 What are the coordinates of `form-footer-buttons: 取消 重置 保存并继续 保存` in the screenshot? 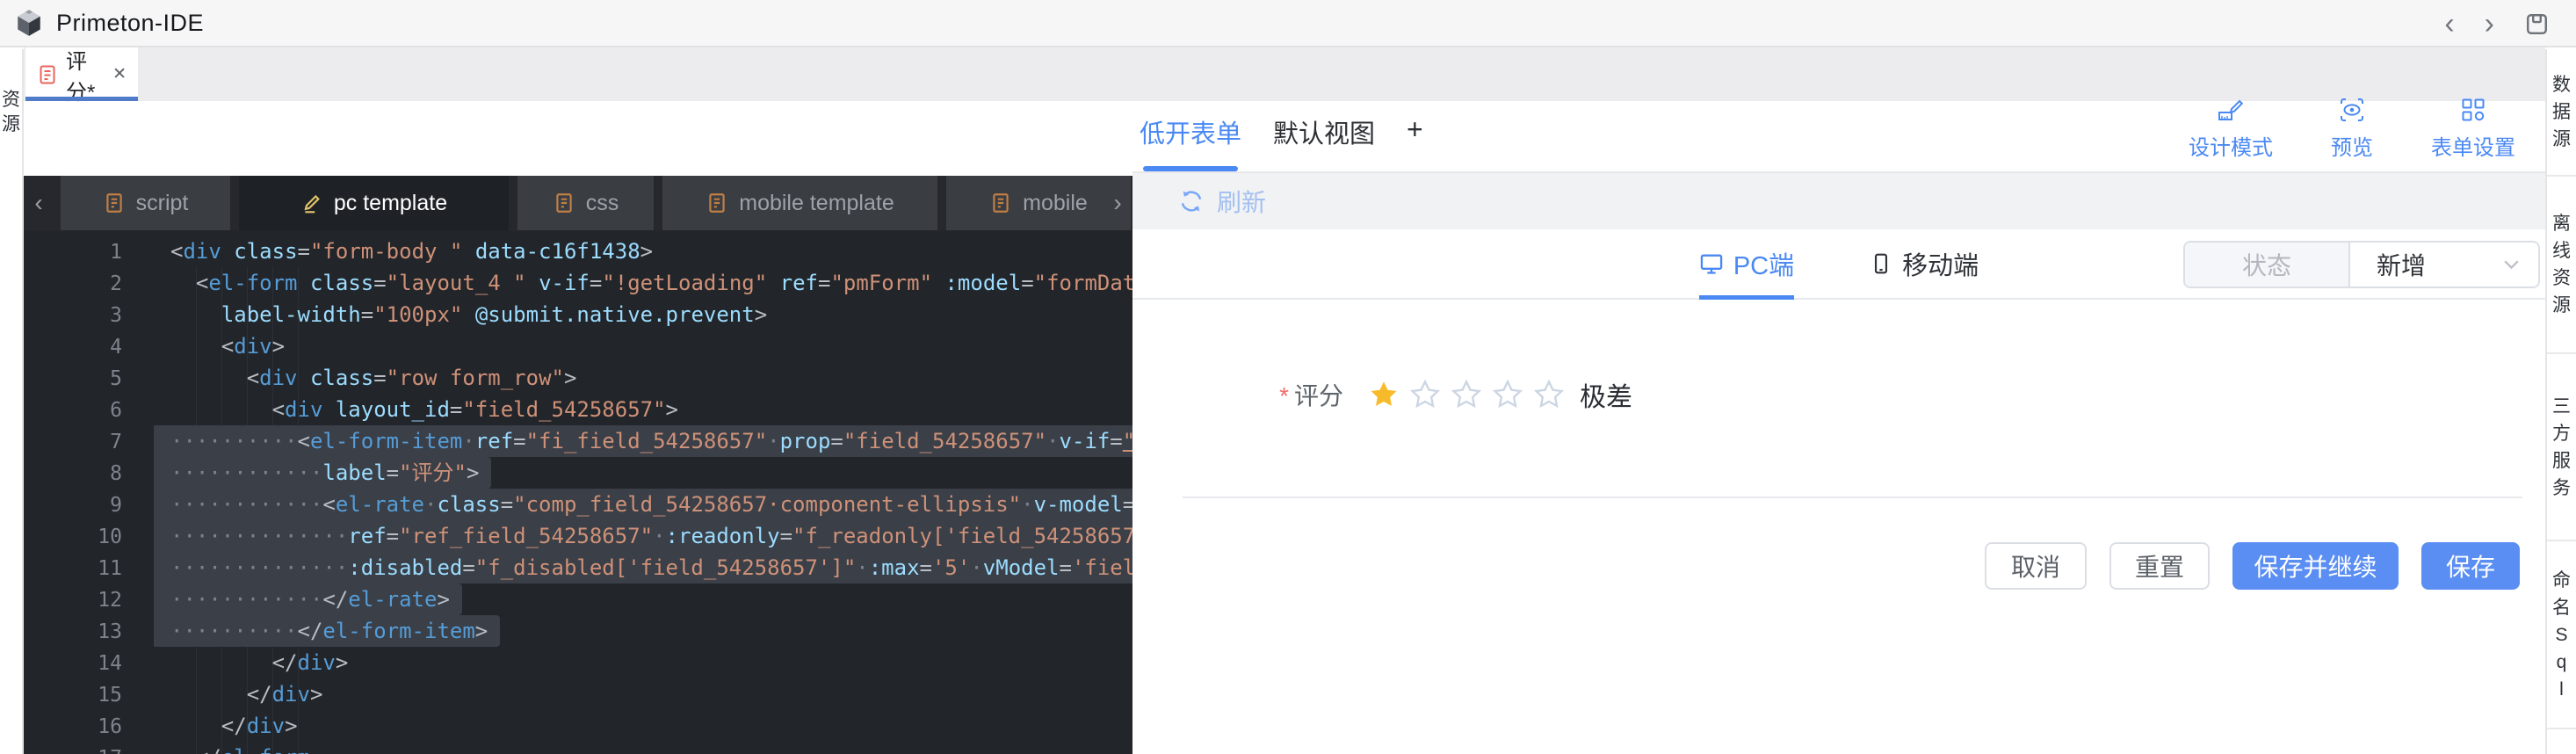 It's located at (2252, 566).